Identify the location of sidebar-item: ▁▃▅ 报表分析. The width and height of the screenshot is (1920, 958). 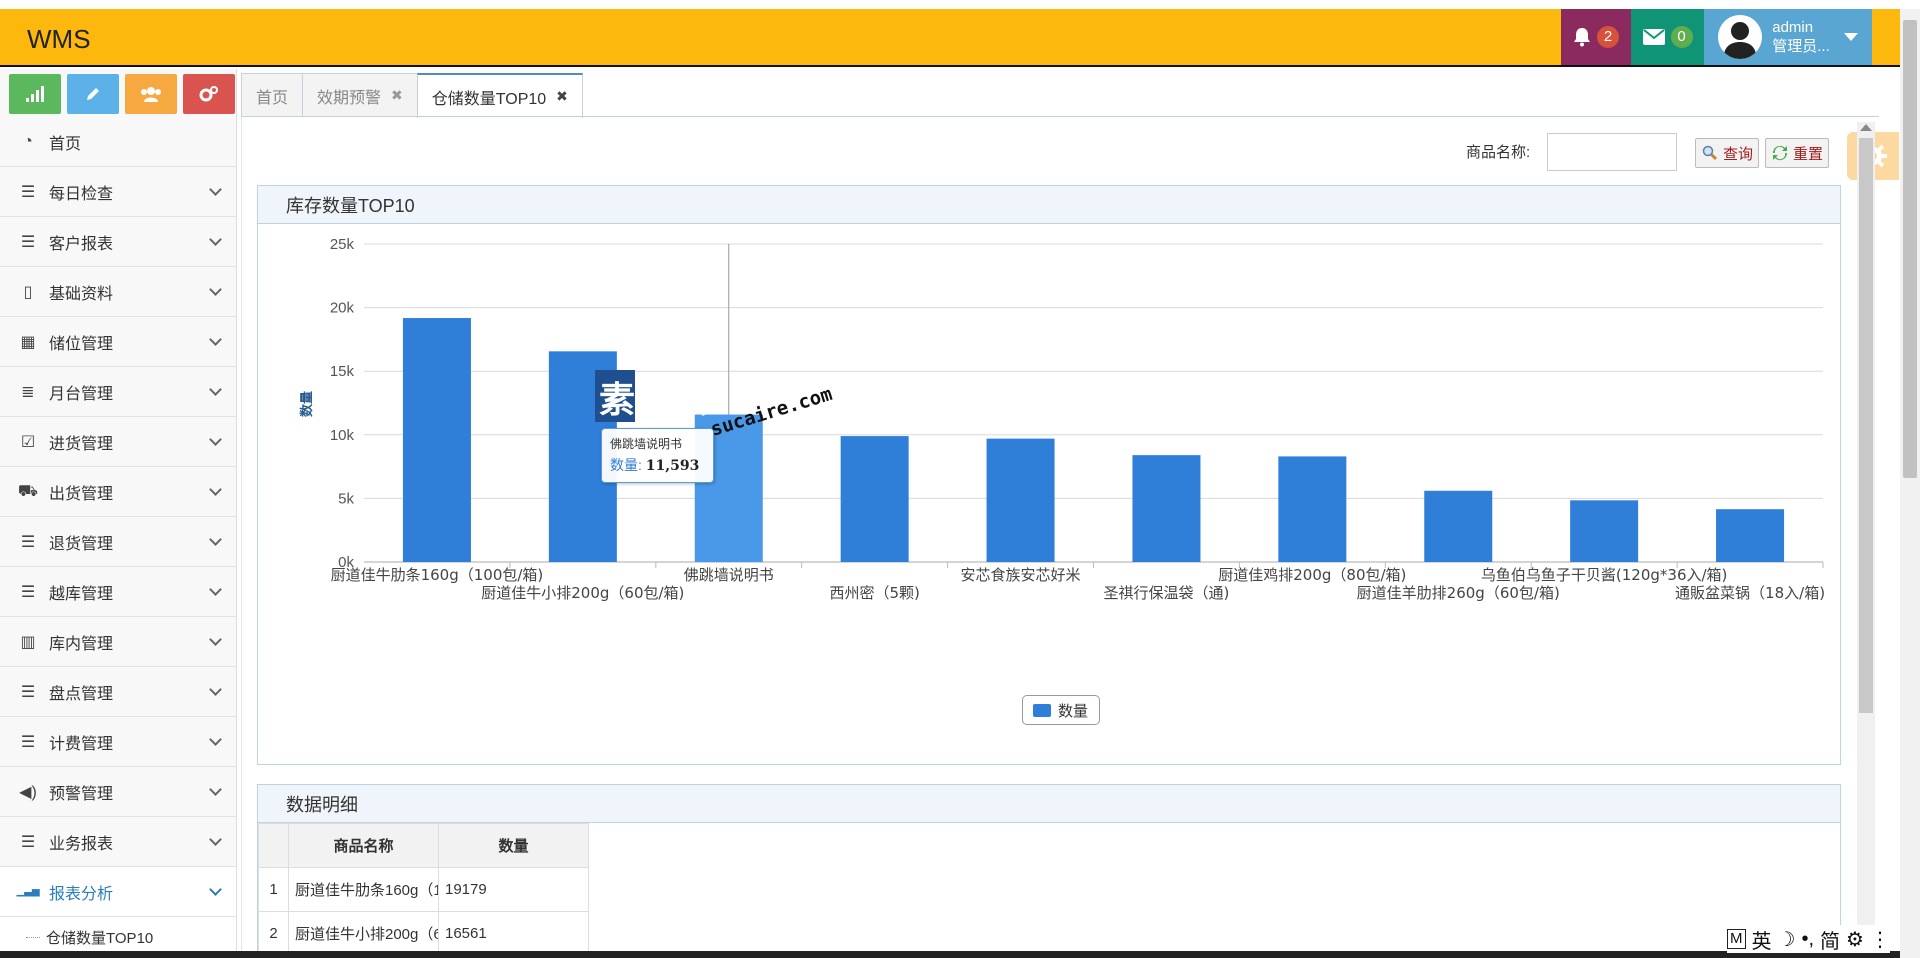
(118, 892).